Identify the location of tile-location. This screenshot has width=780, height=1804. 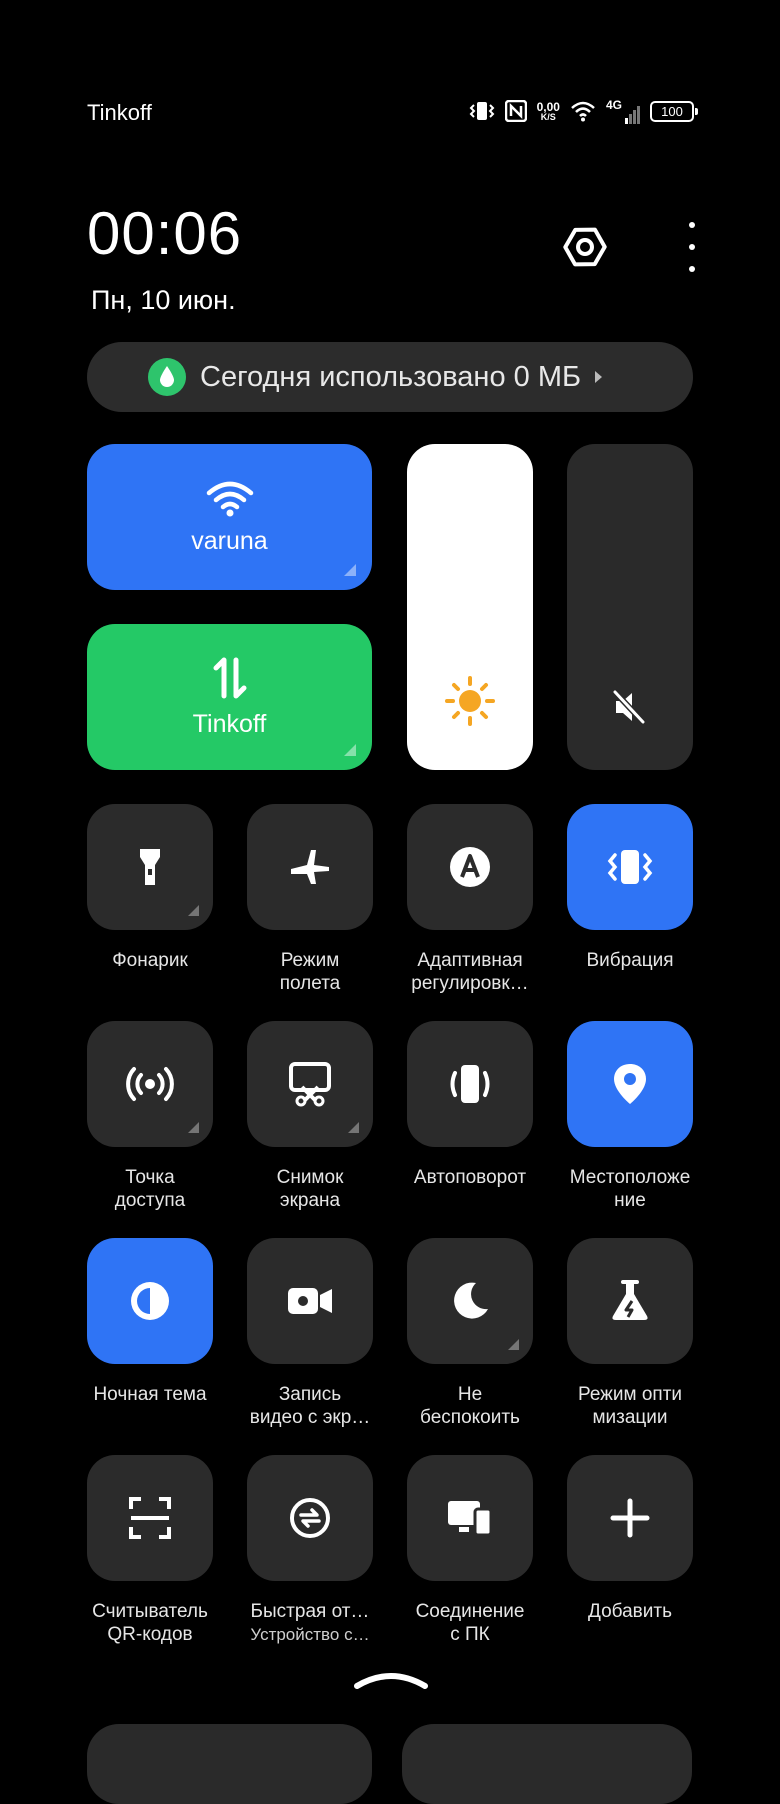
(630, 1084).